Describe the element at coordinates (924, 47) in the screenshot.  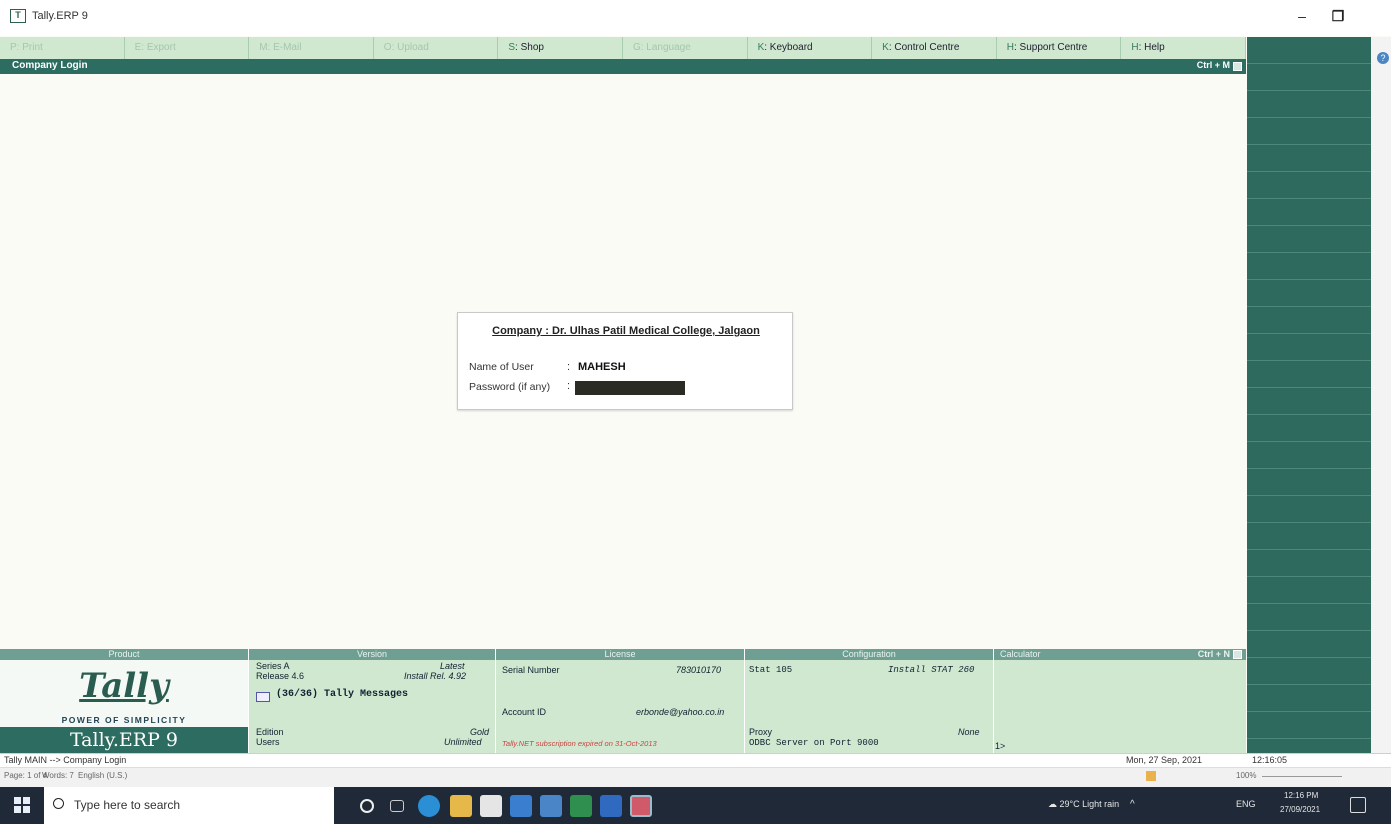
I see `control-centre-label: : Control Centre` at that location.